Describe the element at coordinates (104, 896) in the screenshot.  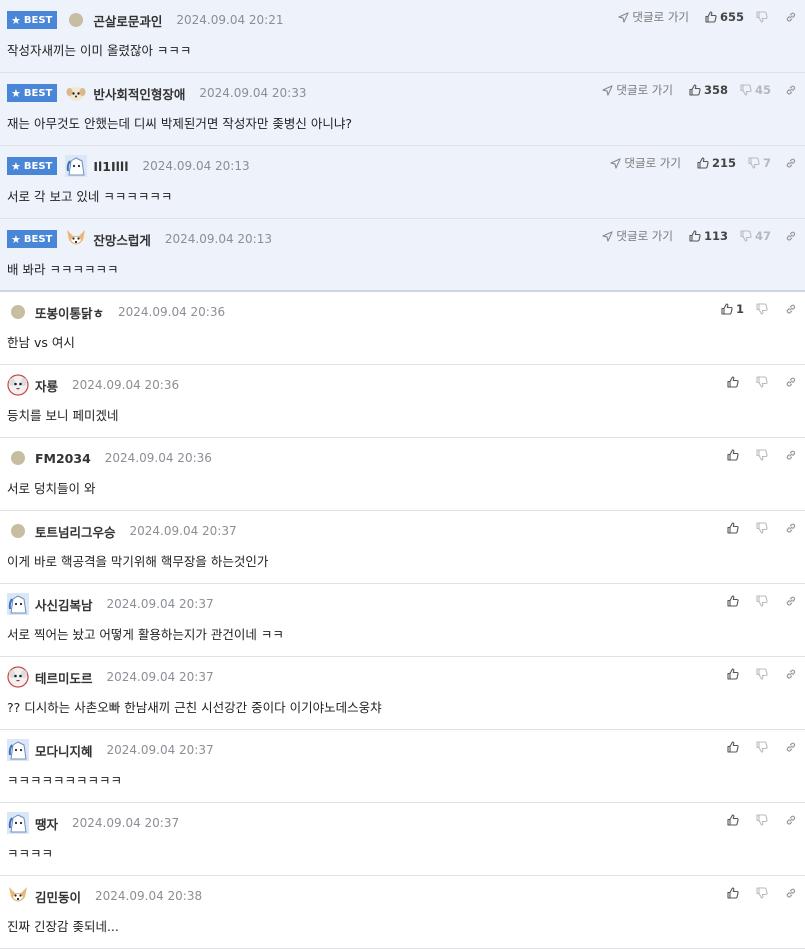
I see `comment-meta: 김민동이 2024.09.04 20:38` at that location.